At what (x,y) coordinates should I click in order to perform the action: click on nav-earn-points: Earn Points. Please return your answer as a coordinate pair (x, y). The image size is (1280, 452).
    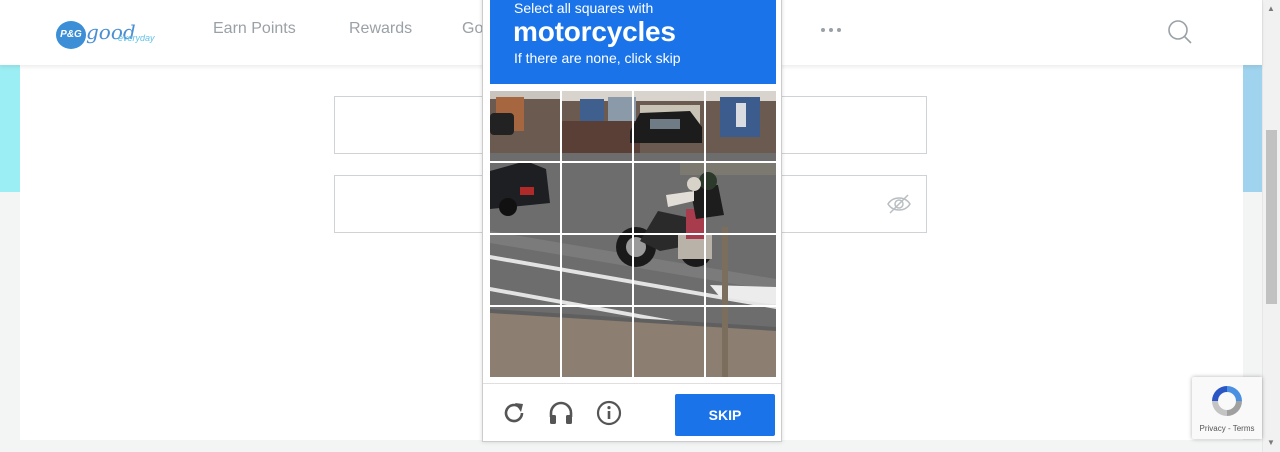
    Looking at the image, I should click on (254, 29).